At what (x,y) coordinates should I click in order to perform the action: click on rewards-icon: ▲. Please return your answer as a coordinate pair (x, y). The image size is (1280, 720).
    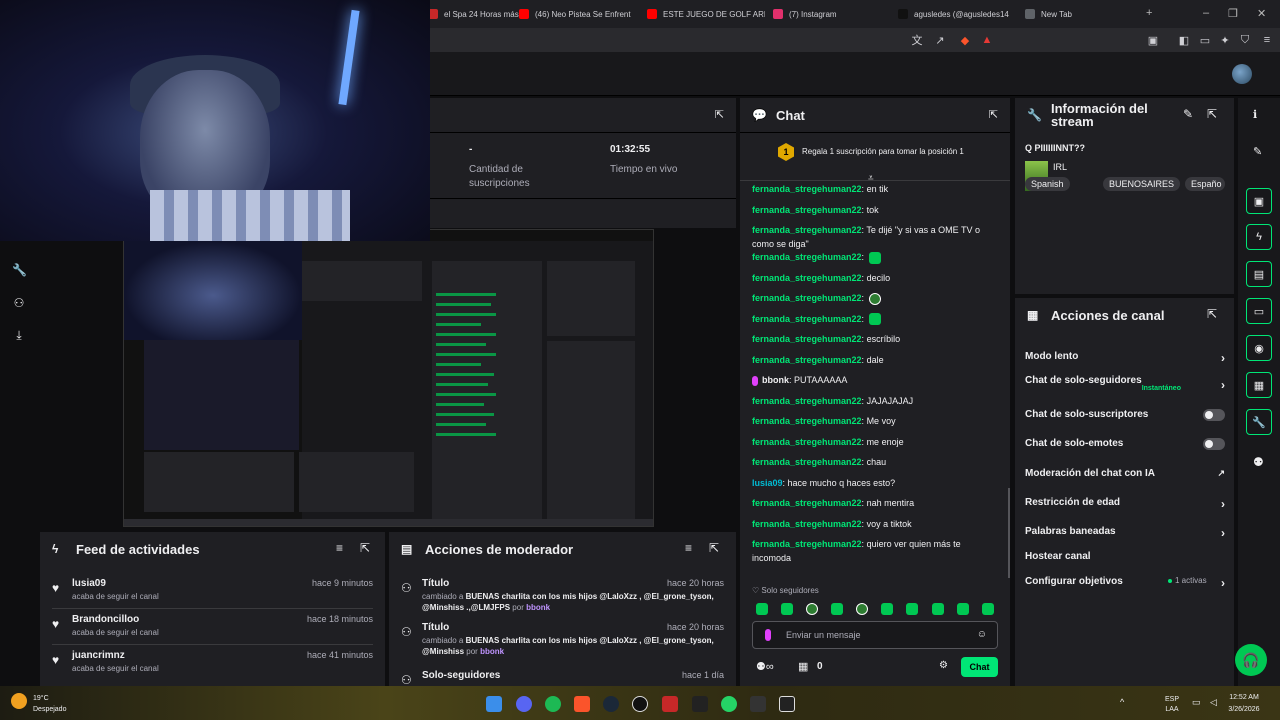
    Looking at the image, I should click on (987, 40).